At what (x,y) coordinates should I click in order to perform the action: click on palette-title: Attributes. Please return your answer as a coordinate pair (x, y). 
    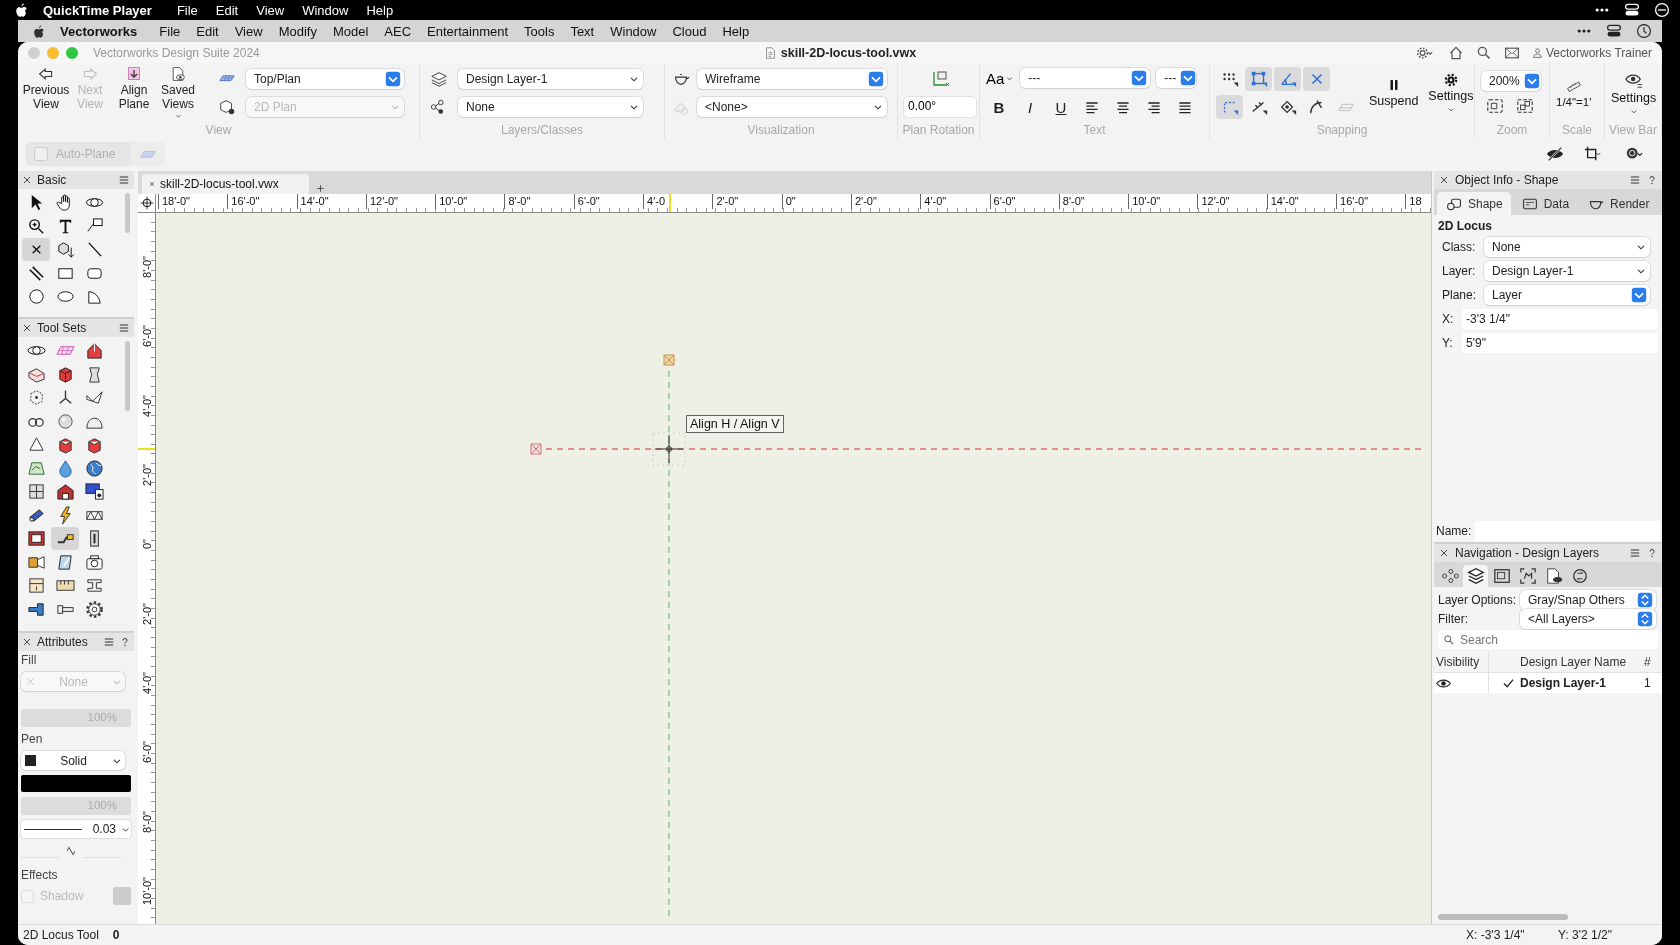
    Looking at the image, I should click on (63, 642).